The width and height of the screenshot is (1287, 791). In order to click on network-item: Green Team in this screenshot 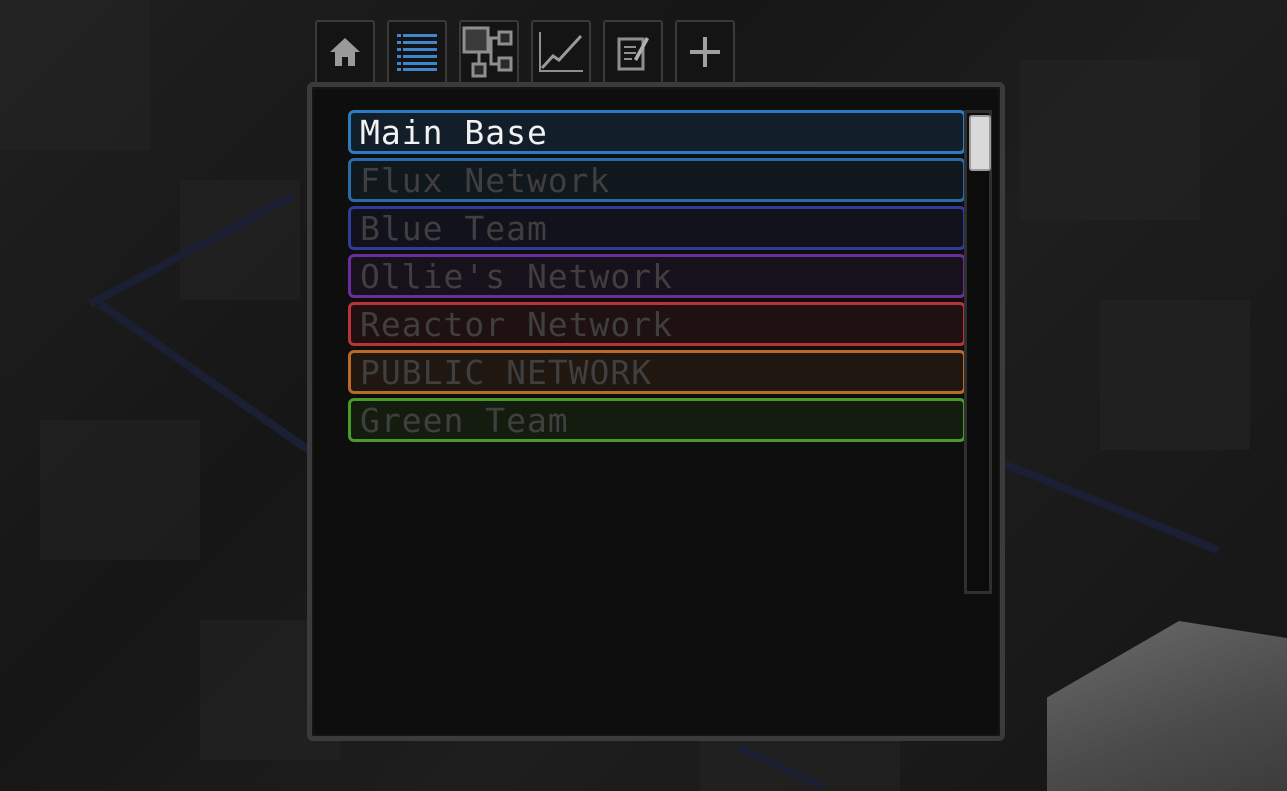, I will do `click(657, 420)`.